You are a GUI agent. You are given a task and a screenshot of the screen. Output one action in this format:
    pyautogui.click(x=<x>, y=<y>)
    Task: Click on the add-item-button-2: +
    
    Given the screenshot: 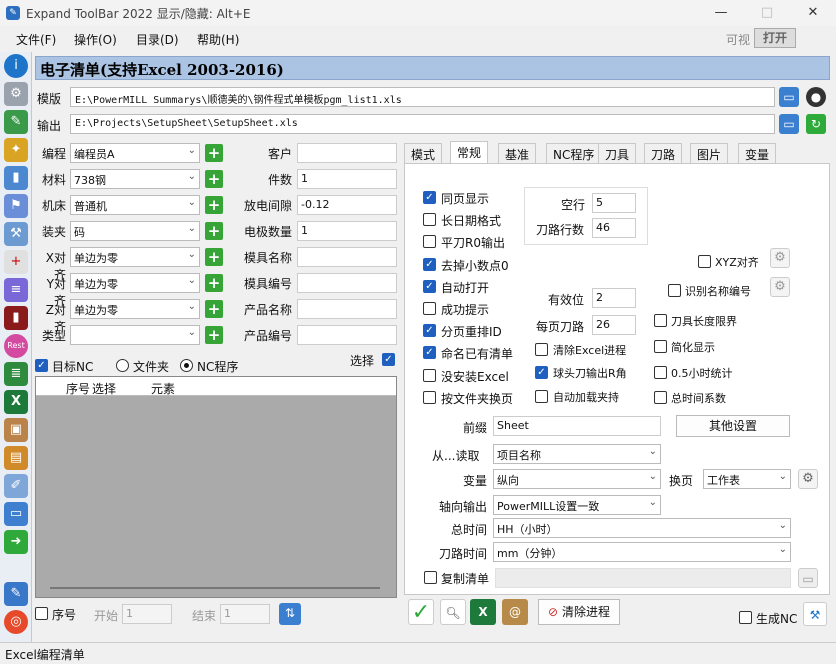 What is the action you would take?
    pyautogui.click(x=214, y=205)
    